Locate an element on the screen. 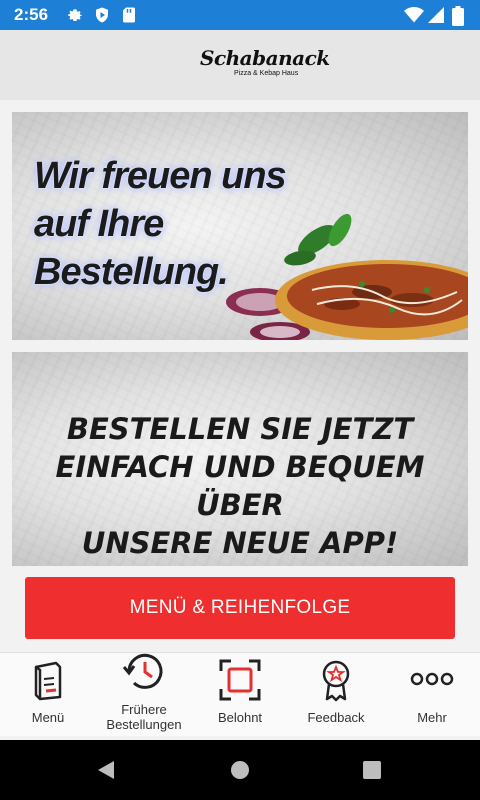 The width and height of the screenshot is (480, 800). status-time: 2:56 is located at coordinates (31, 14).